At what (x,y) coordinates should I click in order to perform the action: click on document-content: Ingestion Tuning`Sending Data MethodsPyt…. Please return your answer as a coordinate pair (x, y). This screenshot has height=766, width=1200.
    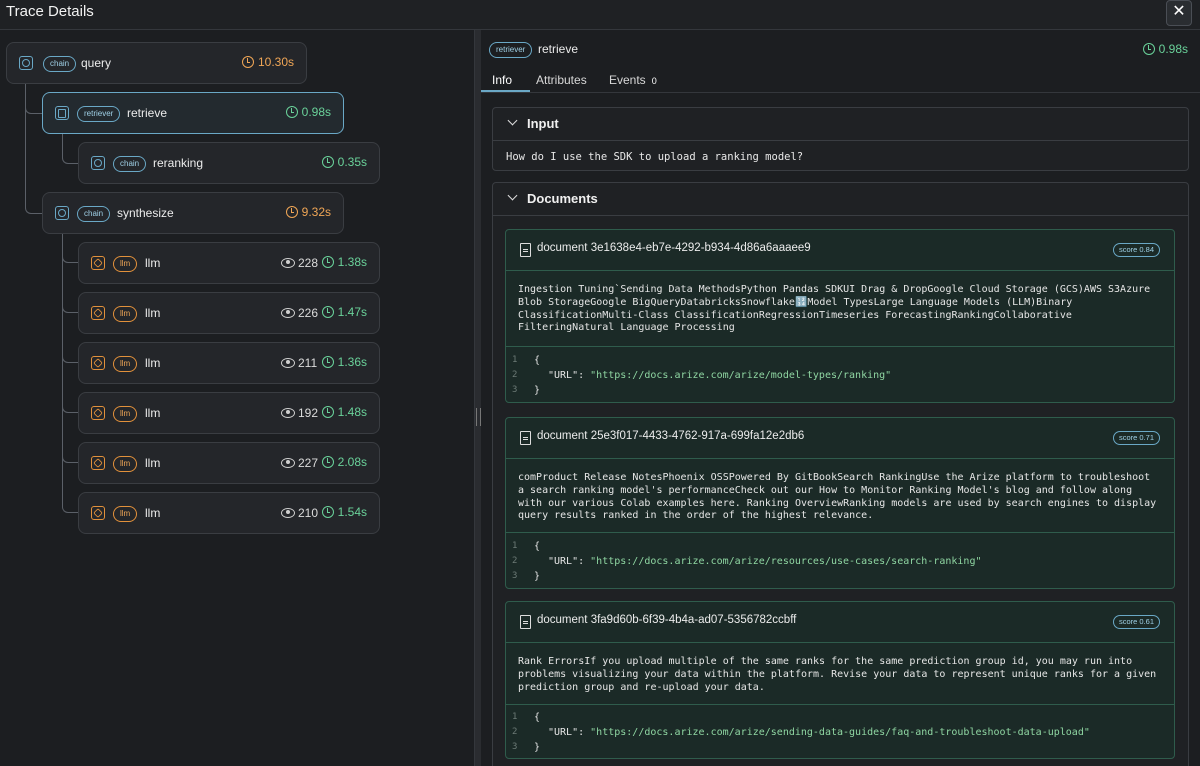
    Looking at the image, I should click on (834, 309).